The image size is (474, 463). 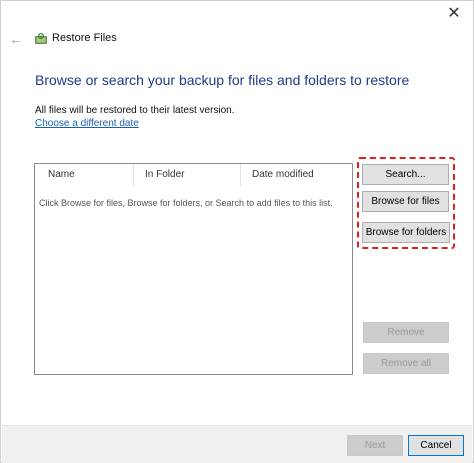 I want to click on column-header-date-modified: Date modified, so click(x=297, y=175).